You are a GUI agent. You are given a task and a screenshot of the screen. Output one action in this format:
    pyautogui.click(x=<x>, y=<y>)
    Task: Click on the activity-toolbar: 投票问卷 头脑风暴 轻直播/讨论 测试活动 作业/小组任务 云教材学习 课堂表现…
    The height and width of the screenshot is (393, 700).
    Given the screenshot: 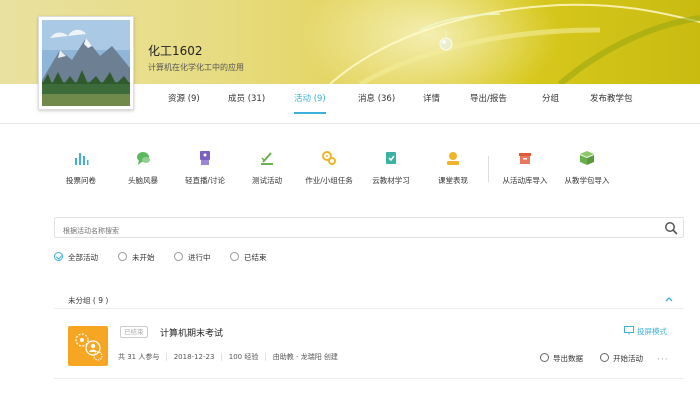 What is the action you would take?
    pyautogui.click(x=350, y=170)
    